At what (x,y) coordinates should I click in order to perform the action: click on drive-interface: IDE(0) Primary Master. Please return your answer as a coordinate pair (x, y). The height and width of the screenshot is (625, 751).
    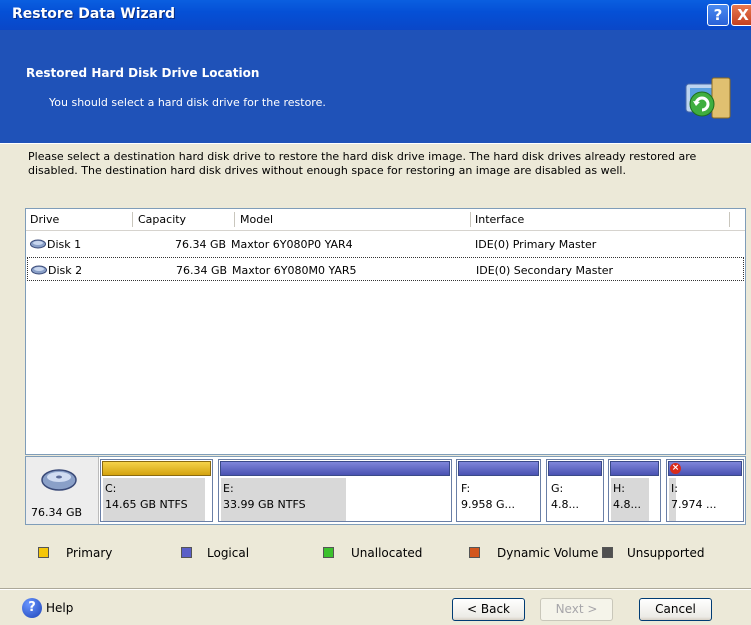
    Looking at the image, I should click on (536, 244).